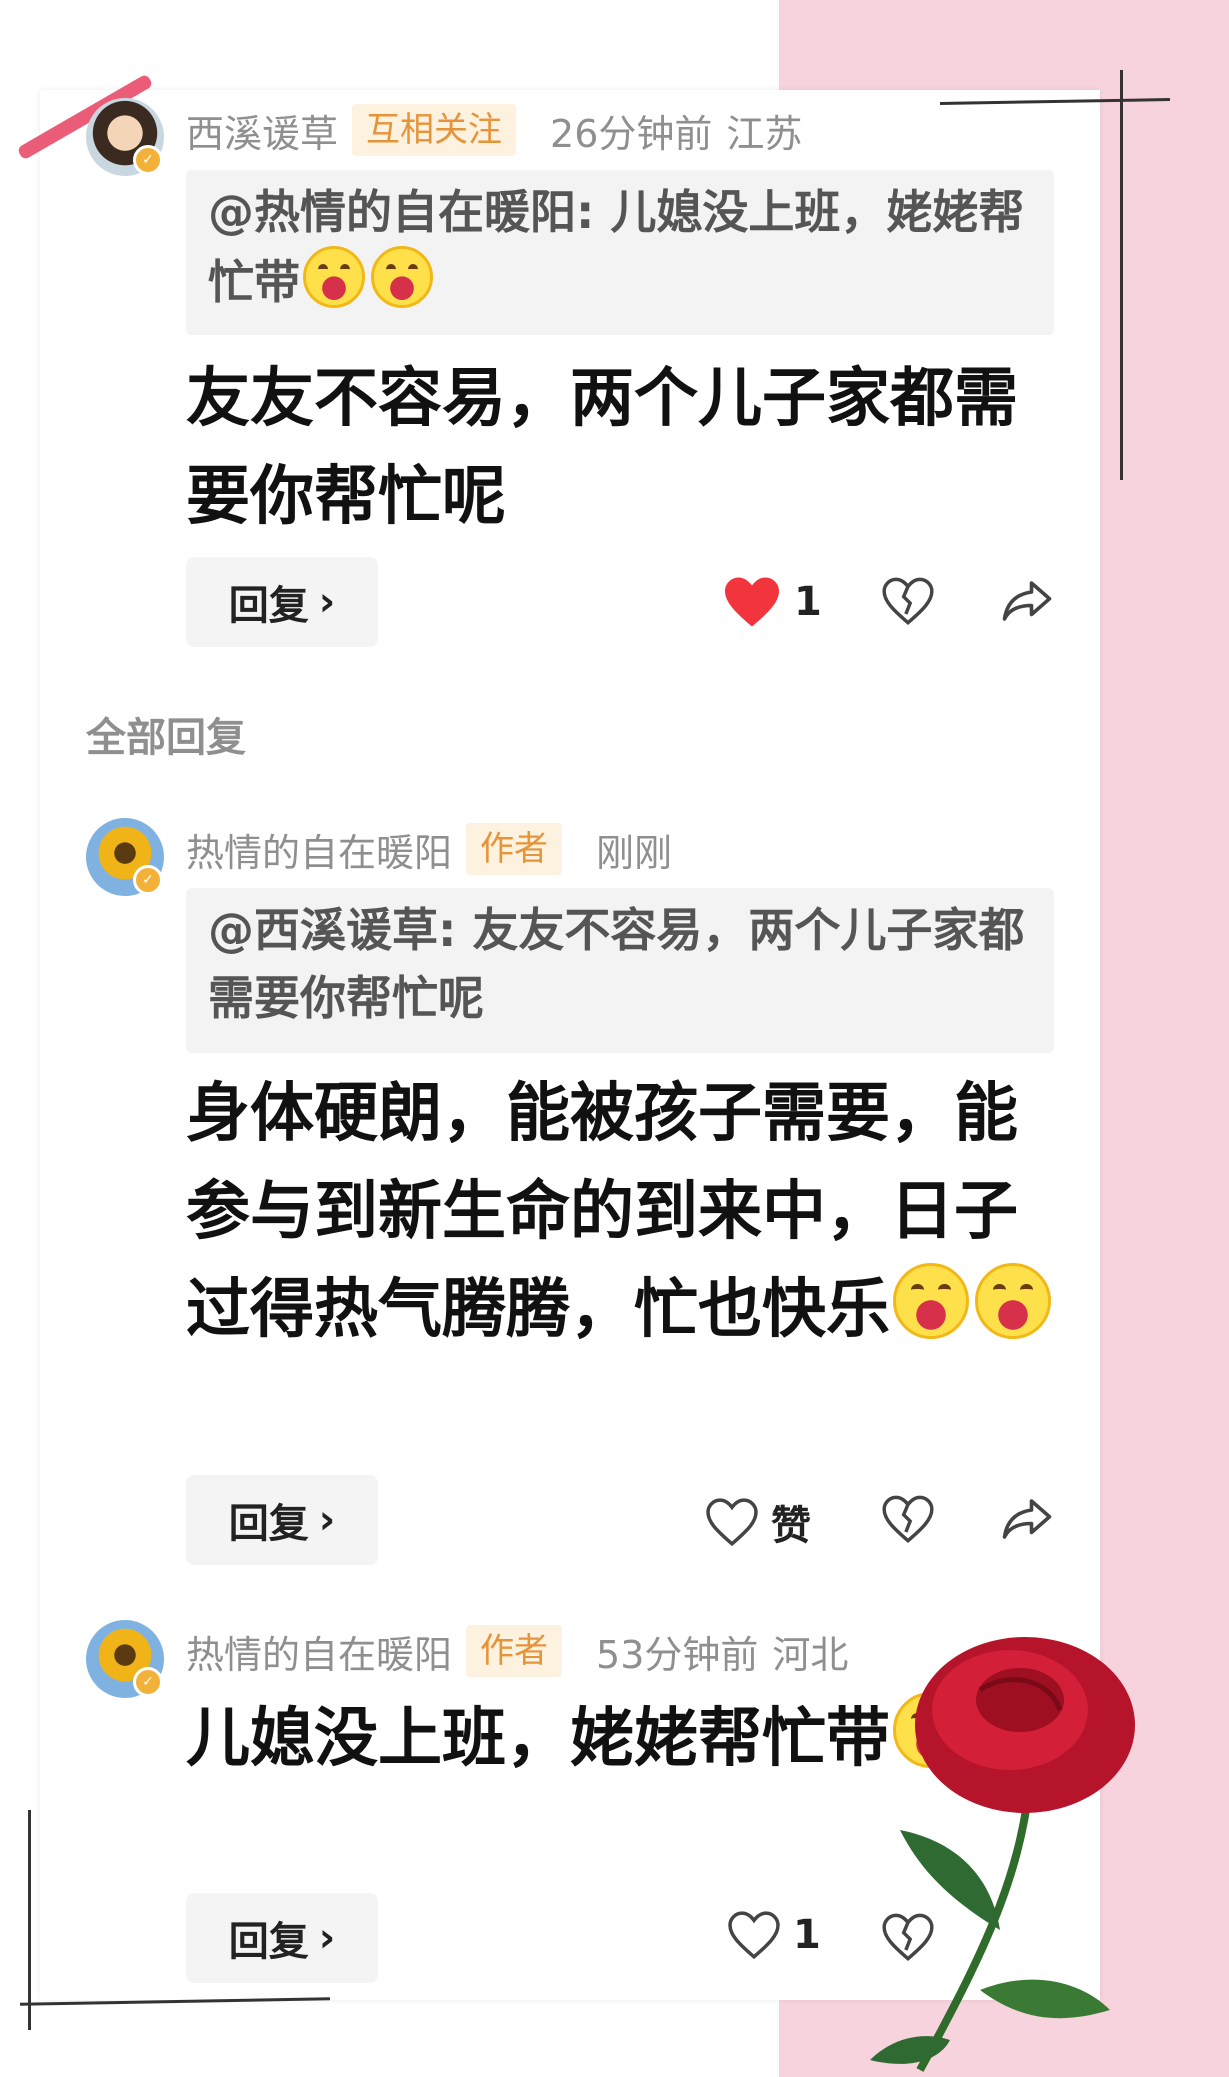 The height and width of the screenshot is (2077, 1229). I want to click on location: 河北, so click(810, 1654).